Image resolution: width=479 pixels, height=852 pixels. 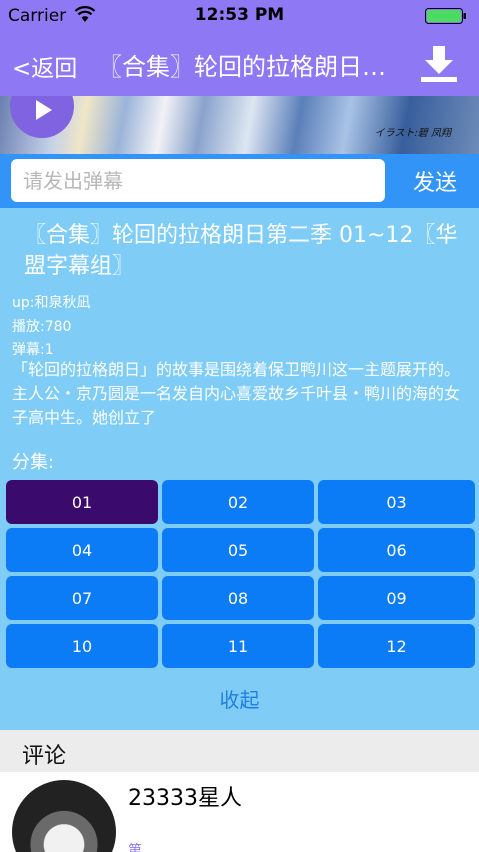 What do you see at coordinates (239, 698) in the screenshot?
I see `collapse-button: 收起` at bounding box center [239, 698].